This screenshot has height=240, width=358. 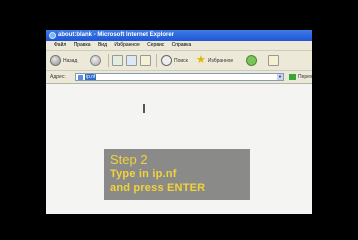 I want to click on address-input: ip.nf ▼, so click(x=179, y=77).